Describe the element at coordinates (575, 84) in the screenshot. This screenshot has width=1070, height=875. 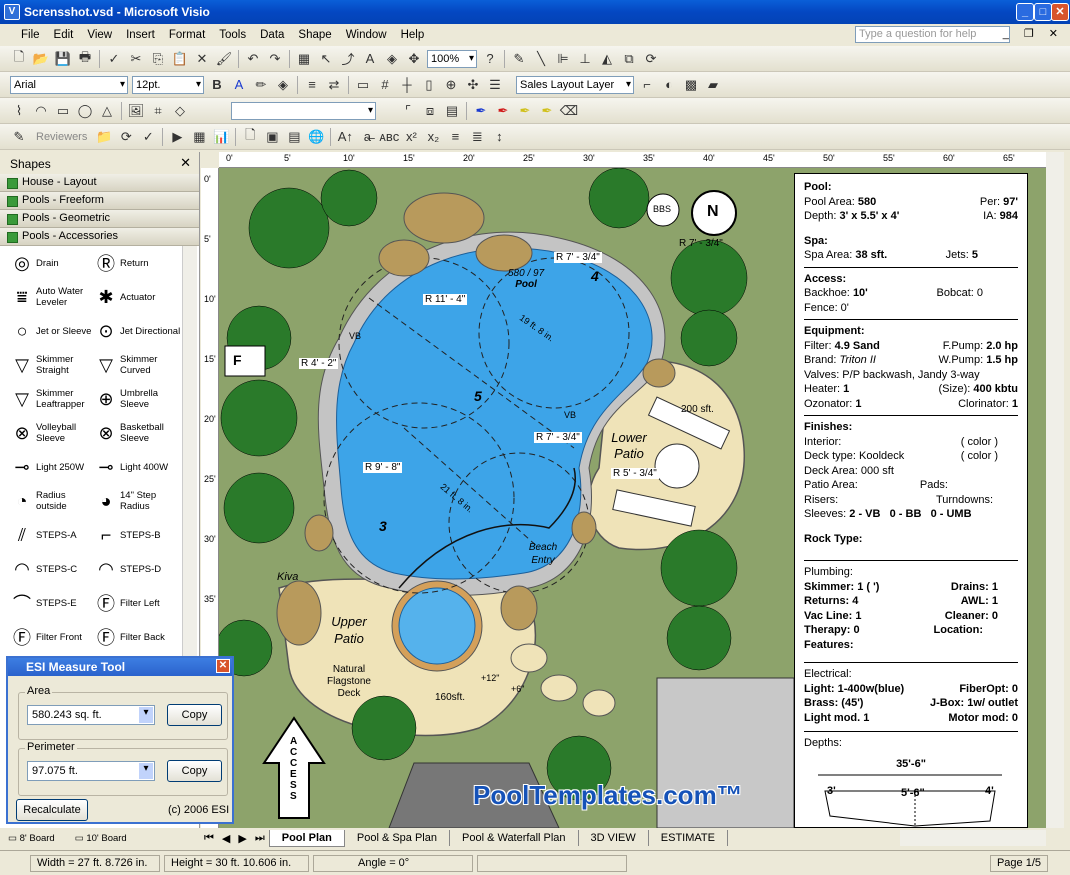
I see `layer-select: Sales Layout Layer` at that location.